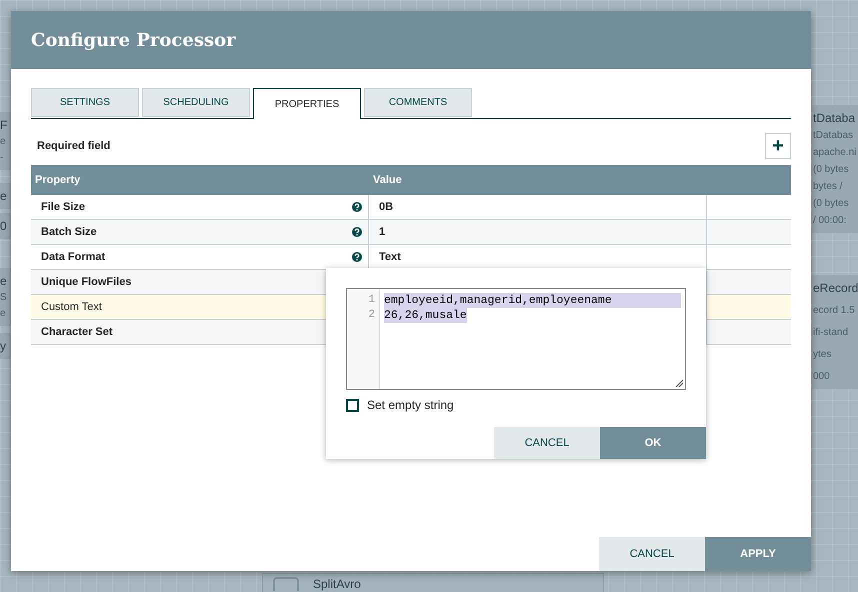 The height and width of the screenshot is (592, 858). What do you see at coordinates (834, 118) in the screenshot?
I see `card-text: tDataba` at bounding box center [834, 118].